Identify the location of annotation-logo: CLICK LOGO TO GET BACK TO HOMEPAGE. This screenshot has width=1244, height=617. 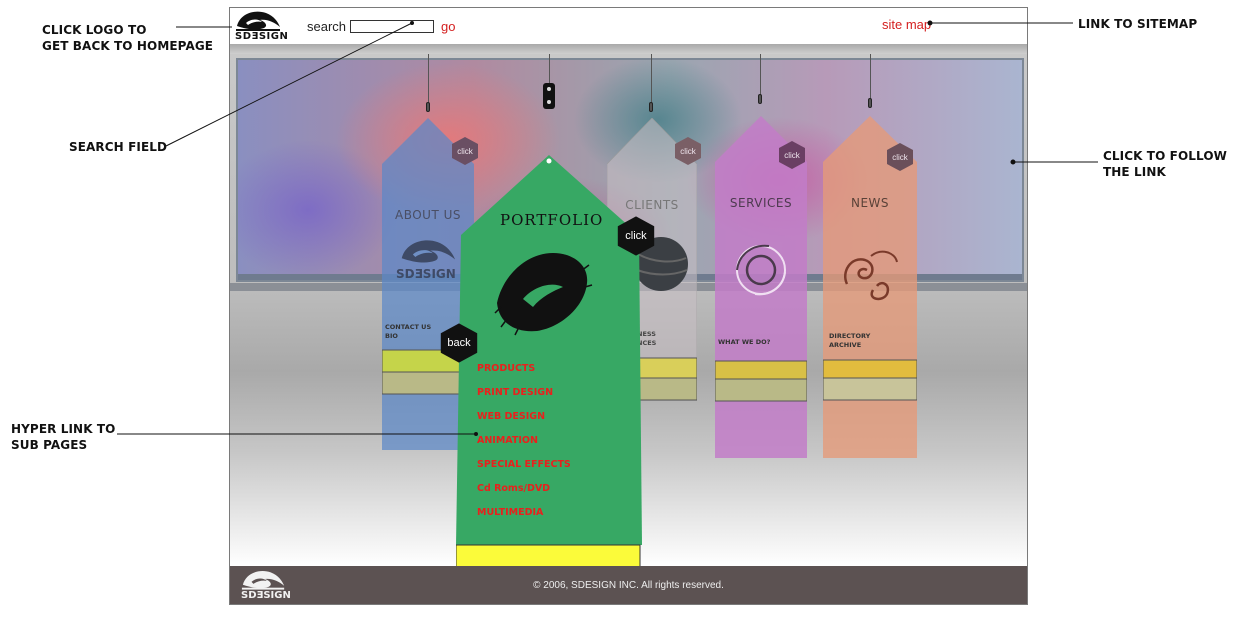
(127, 38).